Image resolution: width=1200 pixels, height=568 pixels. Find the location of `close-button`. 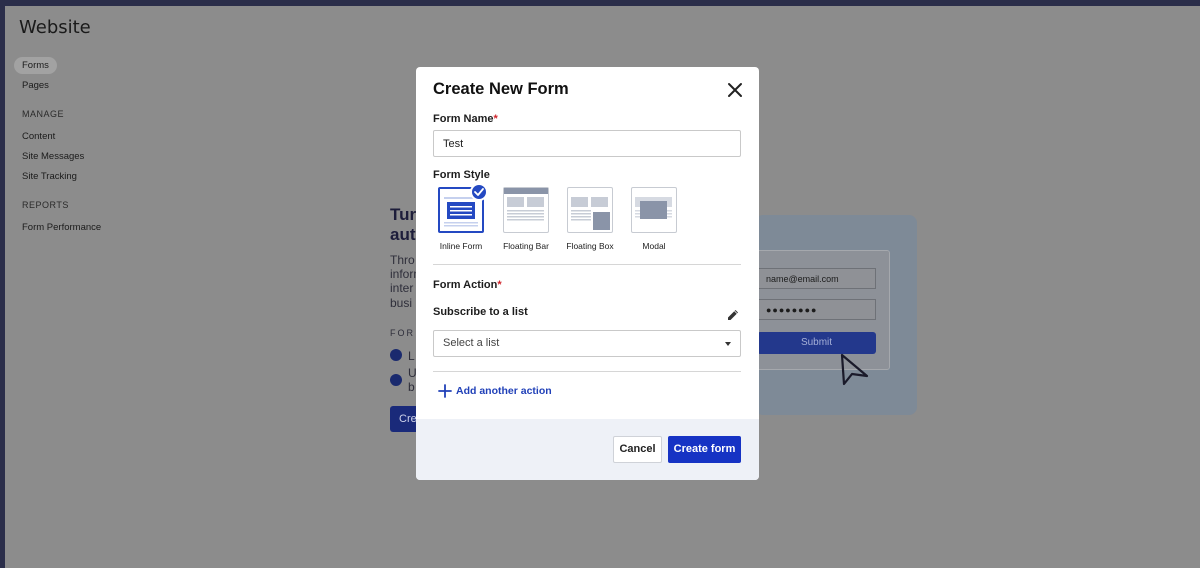

close-button is located at coordinates (735, 90).